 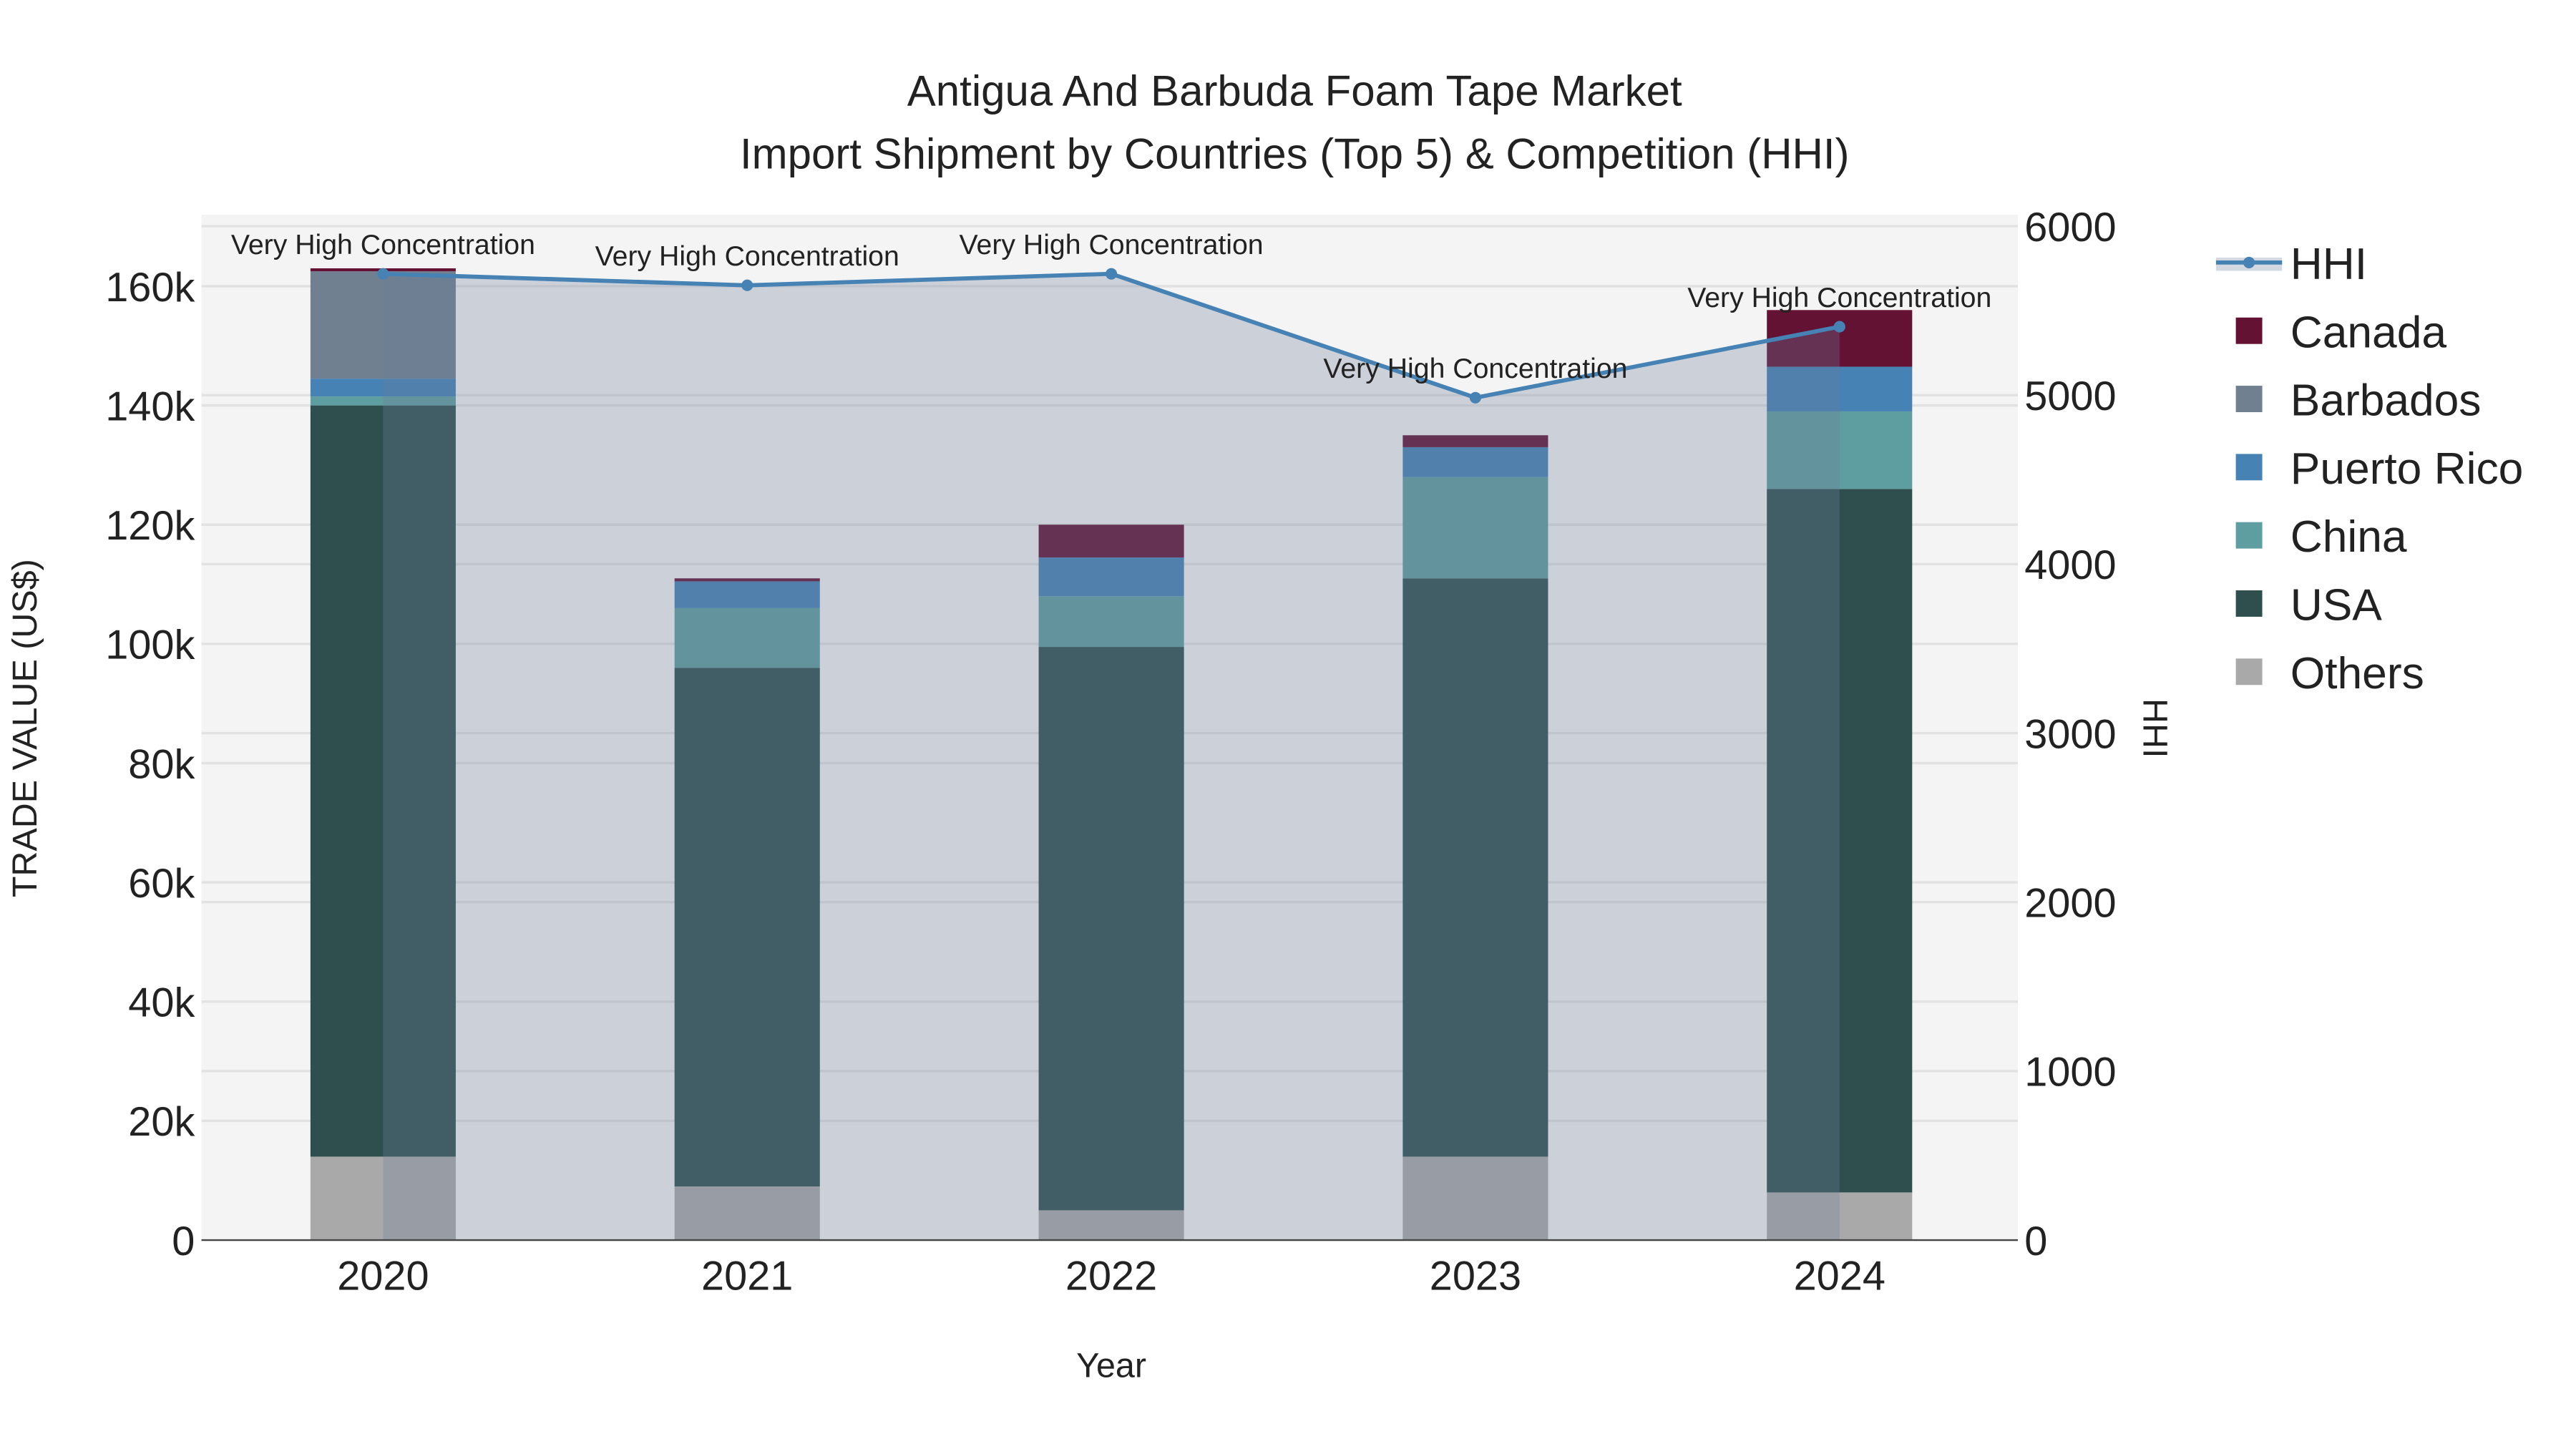 I want to click on legend-swatch-china, so click(x=2249, y=535).